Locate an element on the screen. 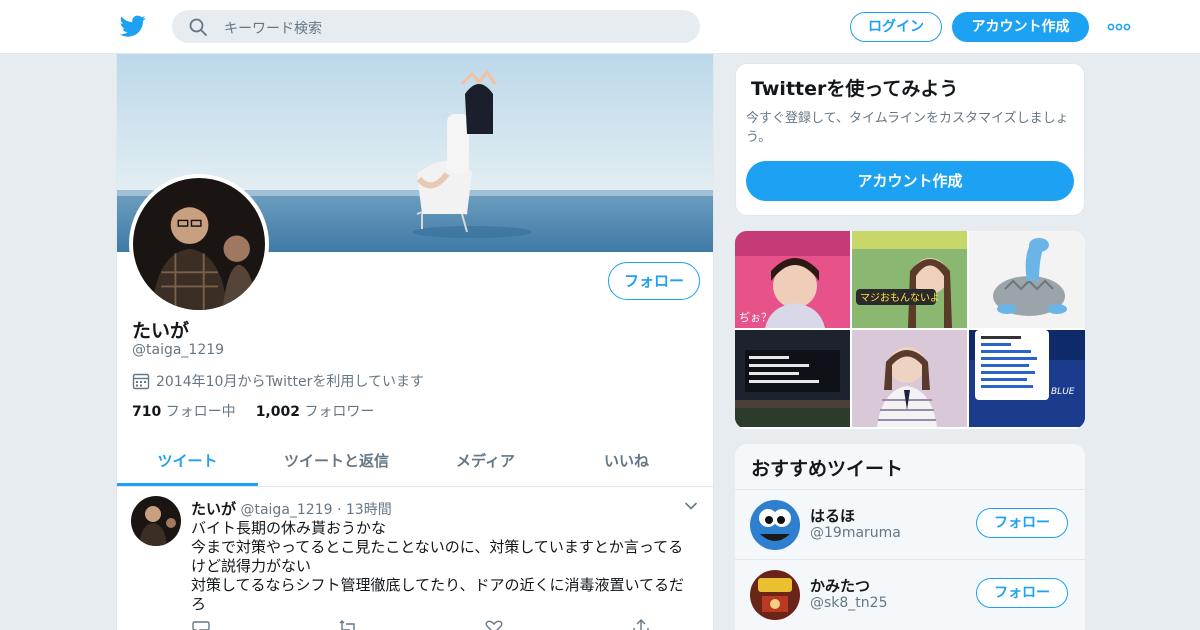 The height and width of the screenshot is (630, 1200). media-gallery: ぢぉ？ マジおもんないよ BLUE is located at coordinates (910, 330).